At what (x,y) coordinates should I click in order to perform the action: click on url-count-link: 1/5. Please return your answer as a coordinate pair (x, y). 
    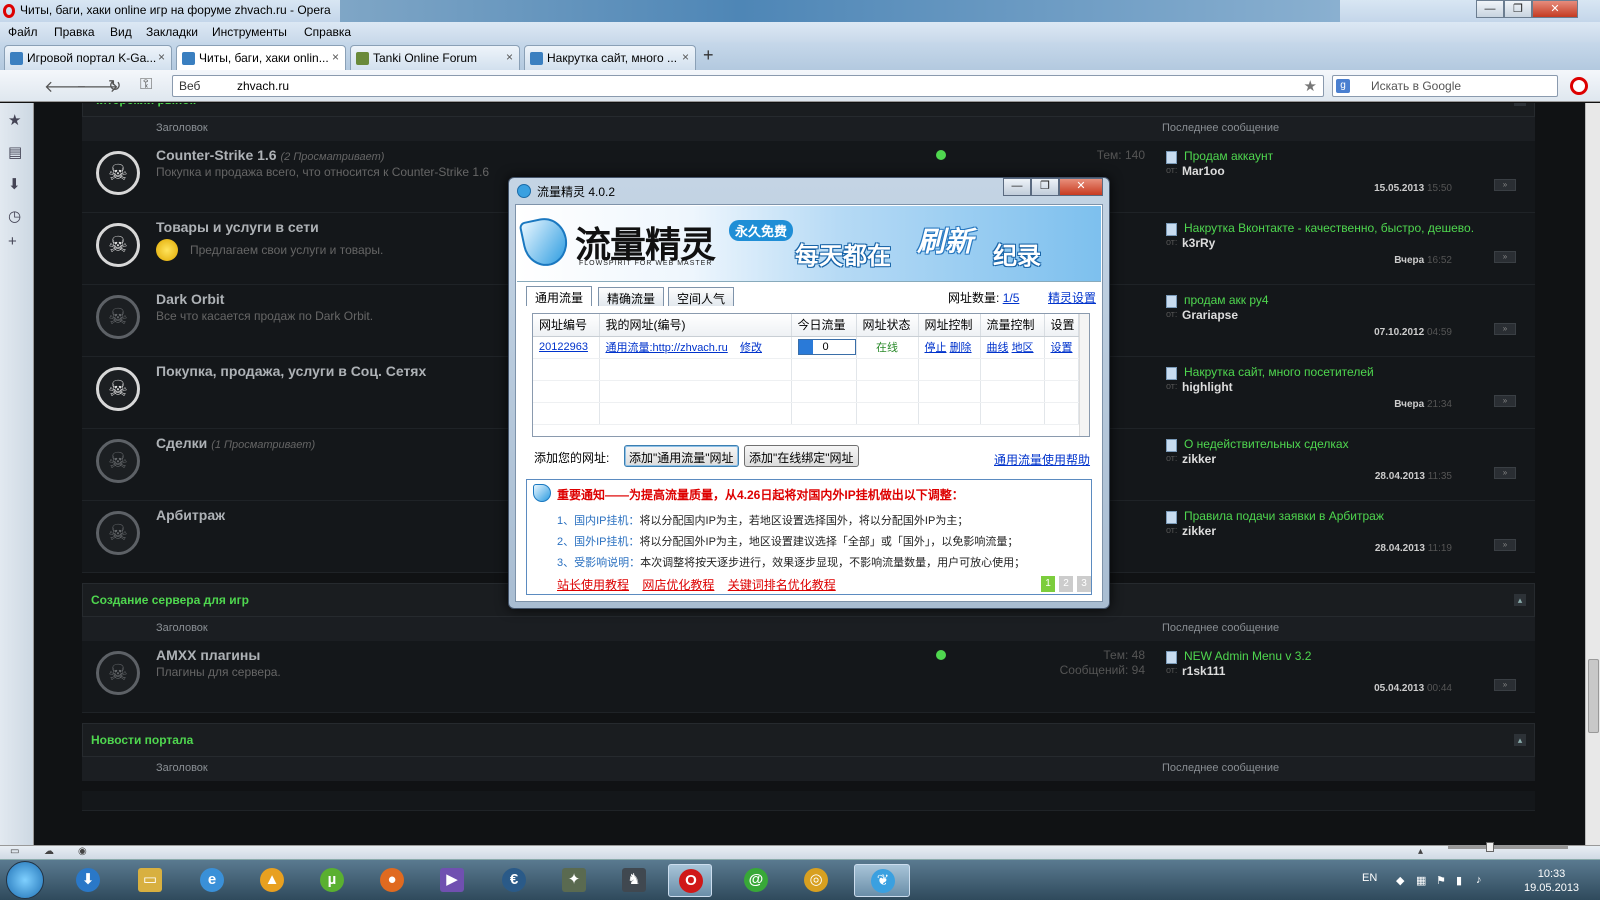
    Looking at the image, I should click on (1011, 298).